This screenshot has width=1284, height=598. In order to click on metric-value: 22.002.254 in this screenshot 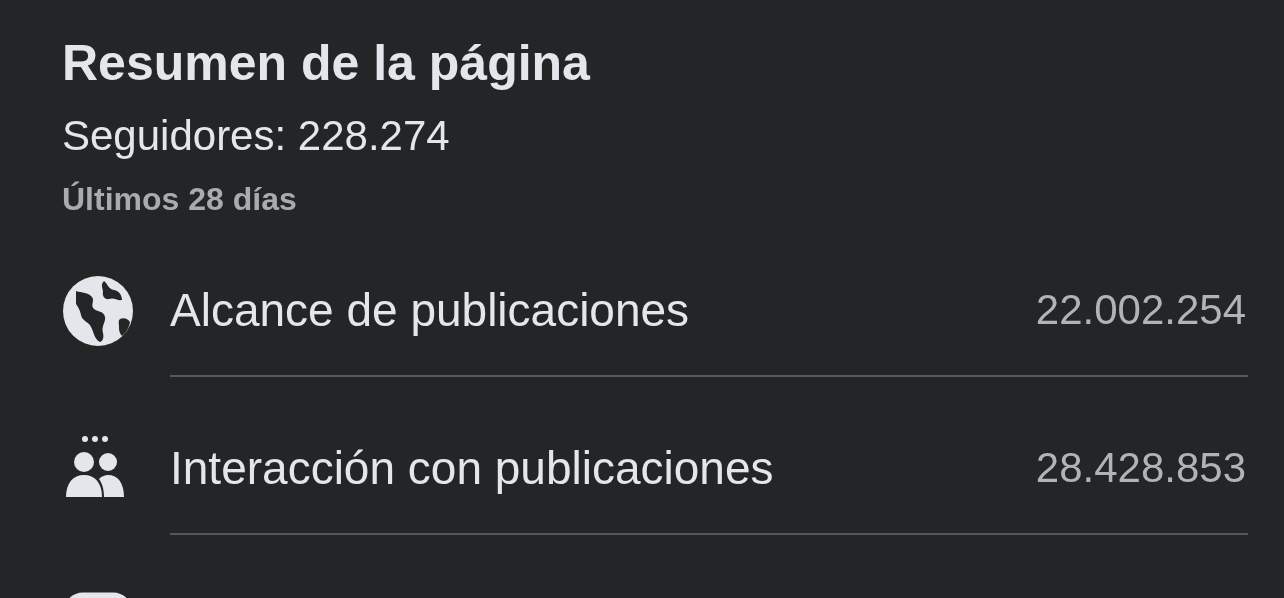, I will do `click(1140, 310)`.